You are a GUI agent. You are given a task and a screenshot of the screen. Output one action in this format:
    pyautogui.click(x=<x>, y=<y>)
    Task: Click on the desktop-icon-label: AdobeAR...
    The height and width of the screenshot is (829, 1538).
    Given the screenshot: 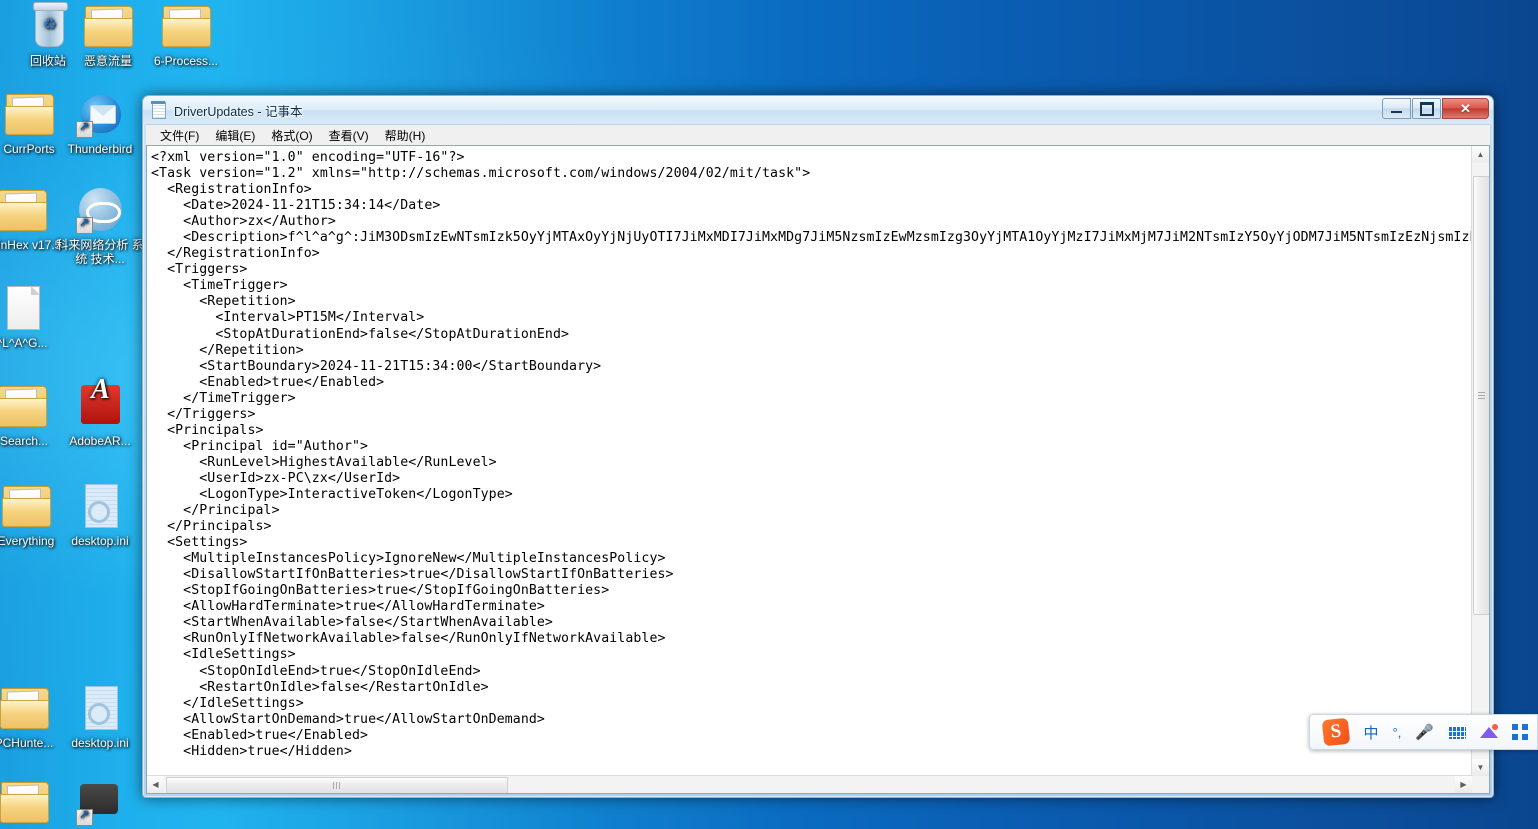 What is the action you would take?
    pyautogui.click(x=100, y=441)
    